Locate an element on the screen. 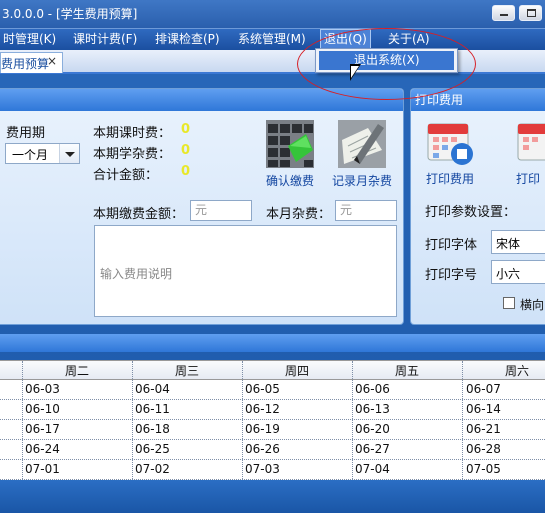 The height and width of the screenshot is (513, 545). landscape-label: 横向 is located at coordinates (532, 305).